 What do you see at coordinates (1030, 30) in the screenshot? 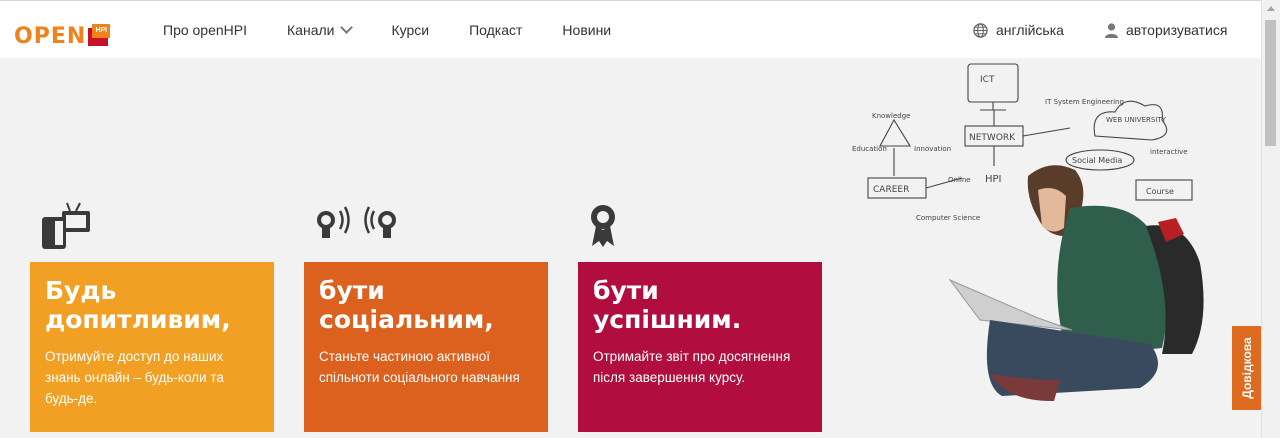
I see `language-label: англійська` at bounding box center [1030, 30].